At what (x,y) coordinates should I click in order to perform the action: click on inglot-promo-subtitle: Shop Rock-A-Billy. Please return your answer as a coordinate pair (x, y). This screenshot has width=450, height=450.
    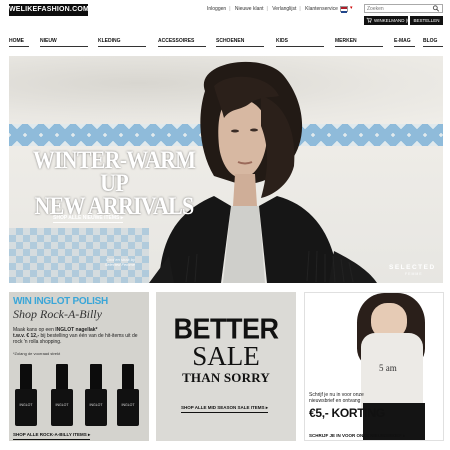
    Looking at the image, I should click on (57, 314).